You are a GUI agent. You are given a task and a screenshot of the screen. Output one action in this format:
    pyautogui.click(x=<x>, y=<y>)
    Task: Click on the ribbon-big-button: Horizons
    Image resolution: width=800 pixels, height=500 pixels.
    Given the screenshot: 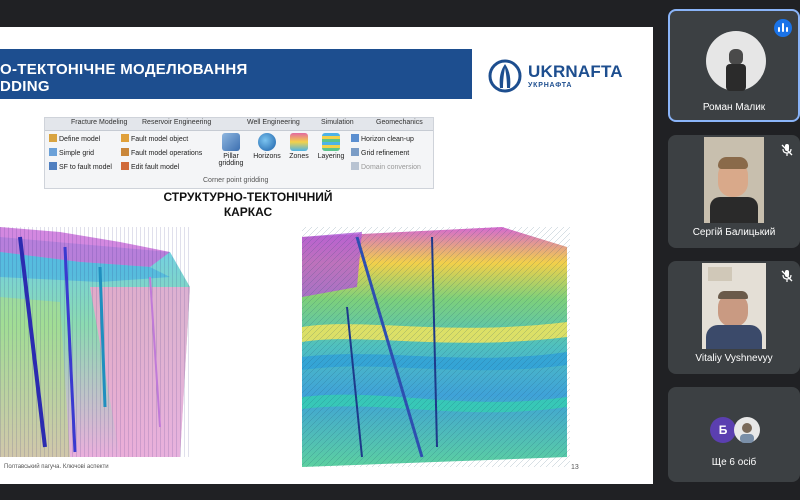 What is the action you would take?
    pyautogui.click(x=267, y=146)
    